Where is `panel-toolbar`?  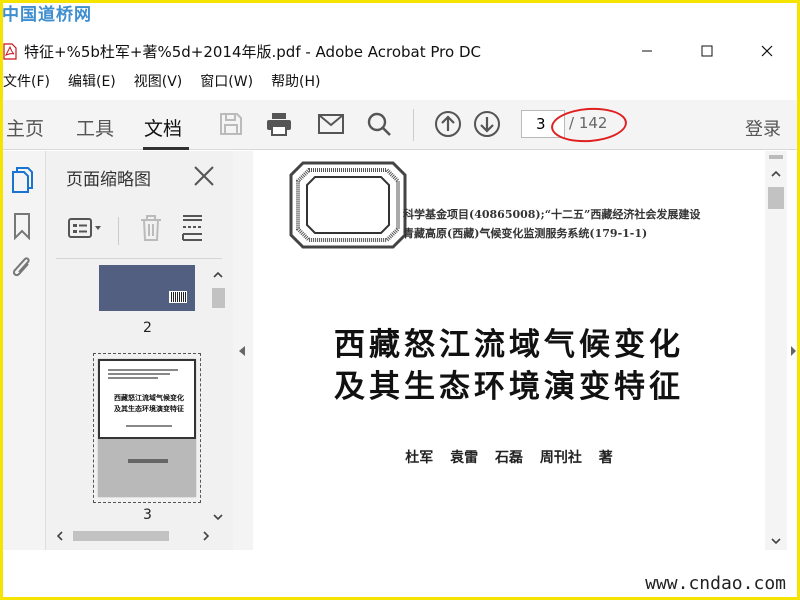
panel-toolbar is located at coordinates (140, 232).